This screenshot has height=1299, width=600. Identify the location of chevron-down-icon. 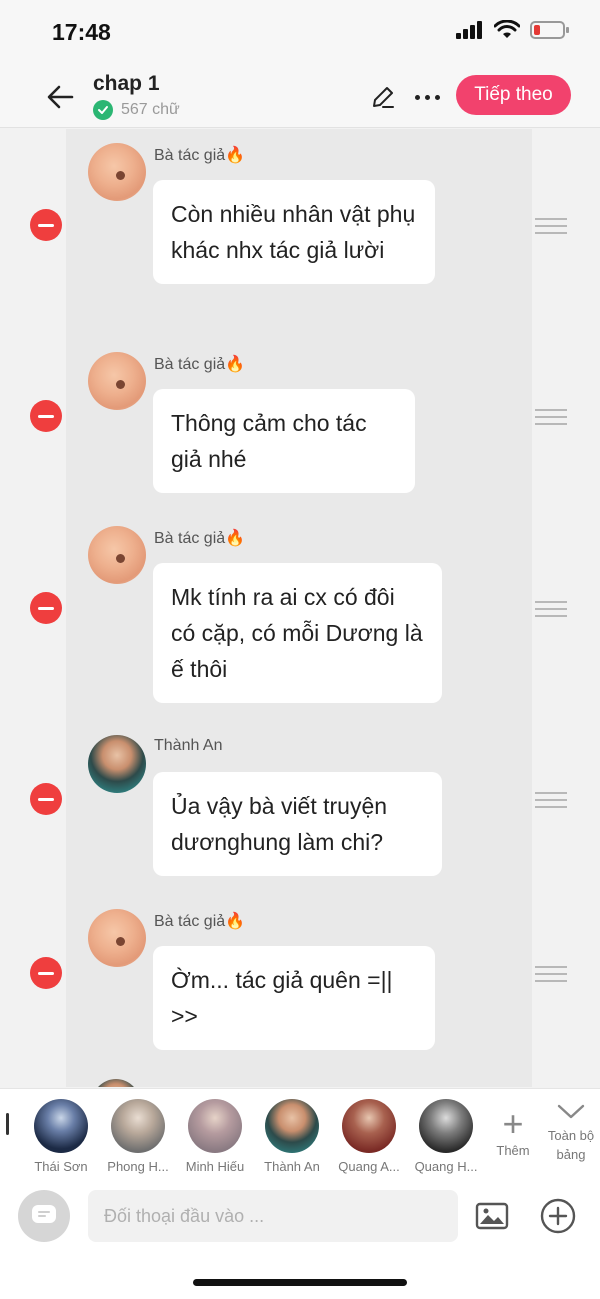
(571, 1111).